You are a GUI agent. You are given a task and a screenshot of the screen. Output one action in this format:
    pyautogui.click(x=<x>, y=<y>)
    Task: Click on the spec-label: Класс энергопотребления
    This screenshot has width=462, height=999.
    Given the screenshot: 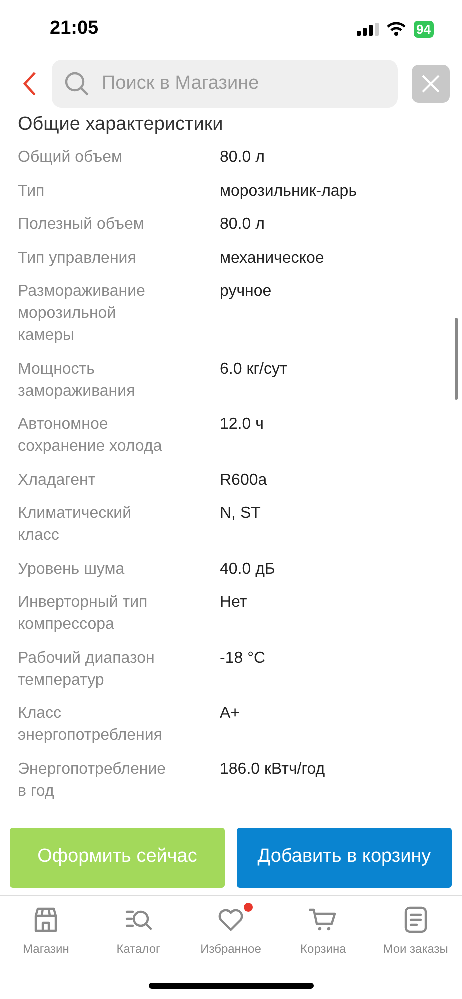 What is the action you would take?
    pyautogui.click(x=91, y=725)
    